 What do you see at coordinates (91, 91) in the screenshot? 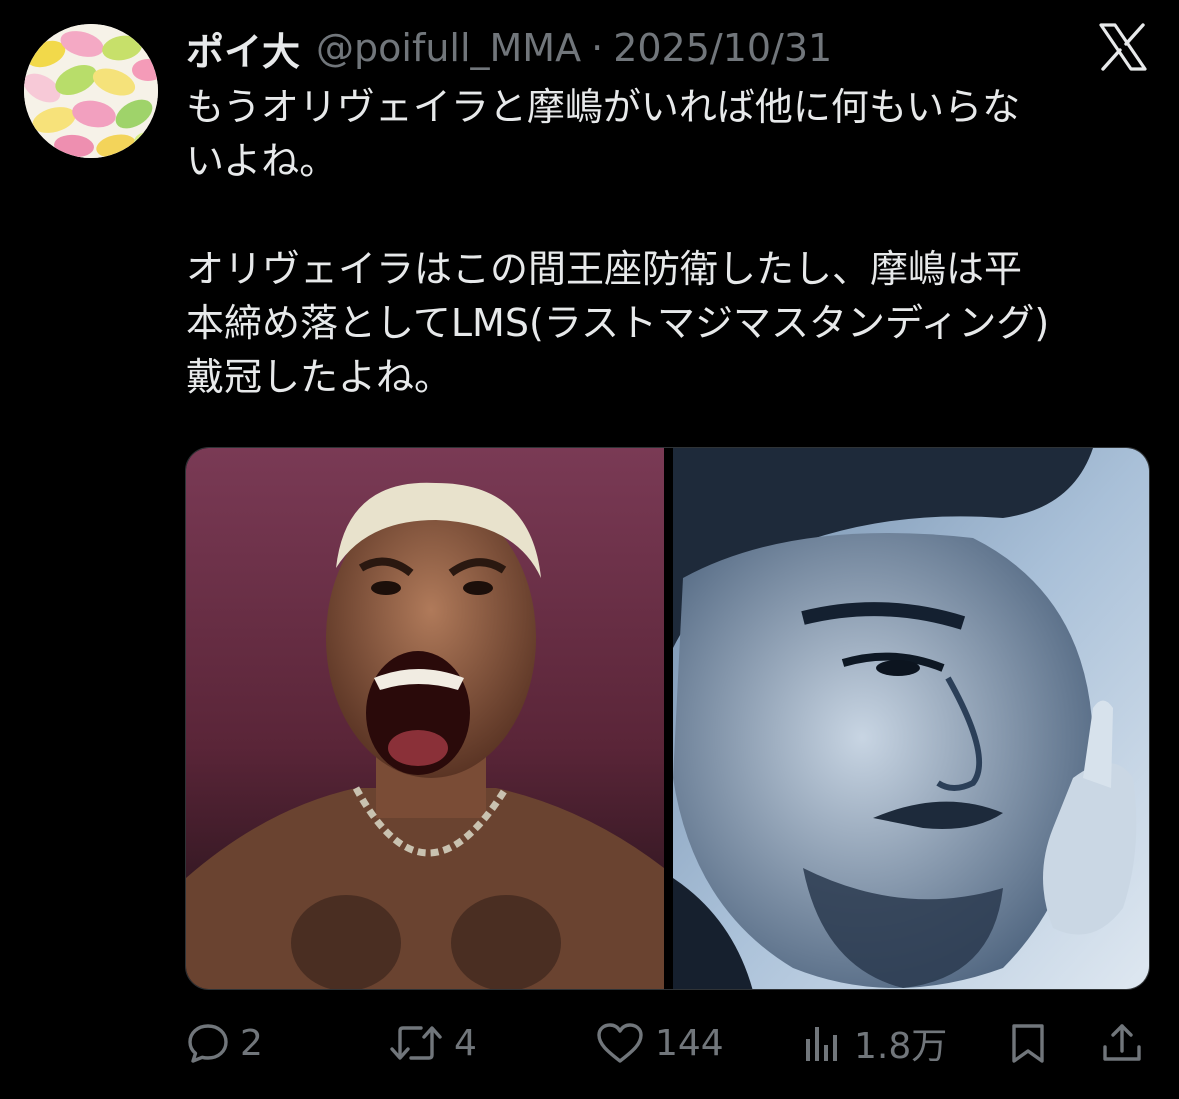
I see `avatar` at bounding box center [91, 91].